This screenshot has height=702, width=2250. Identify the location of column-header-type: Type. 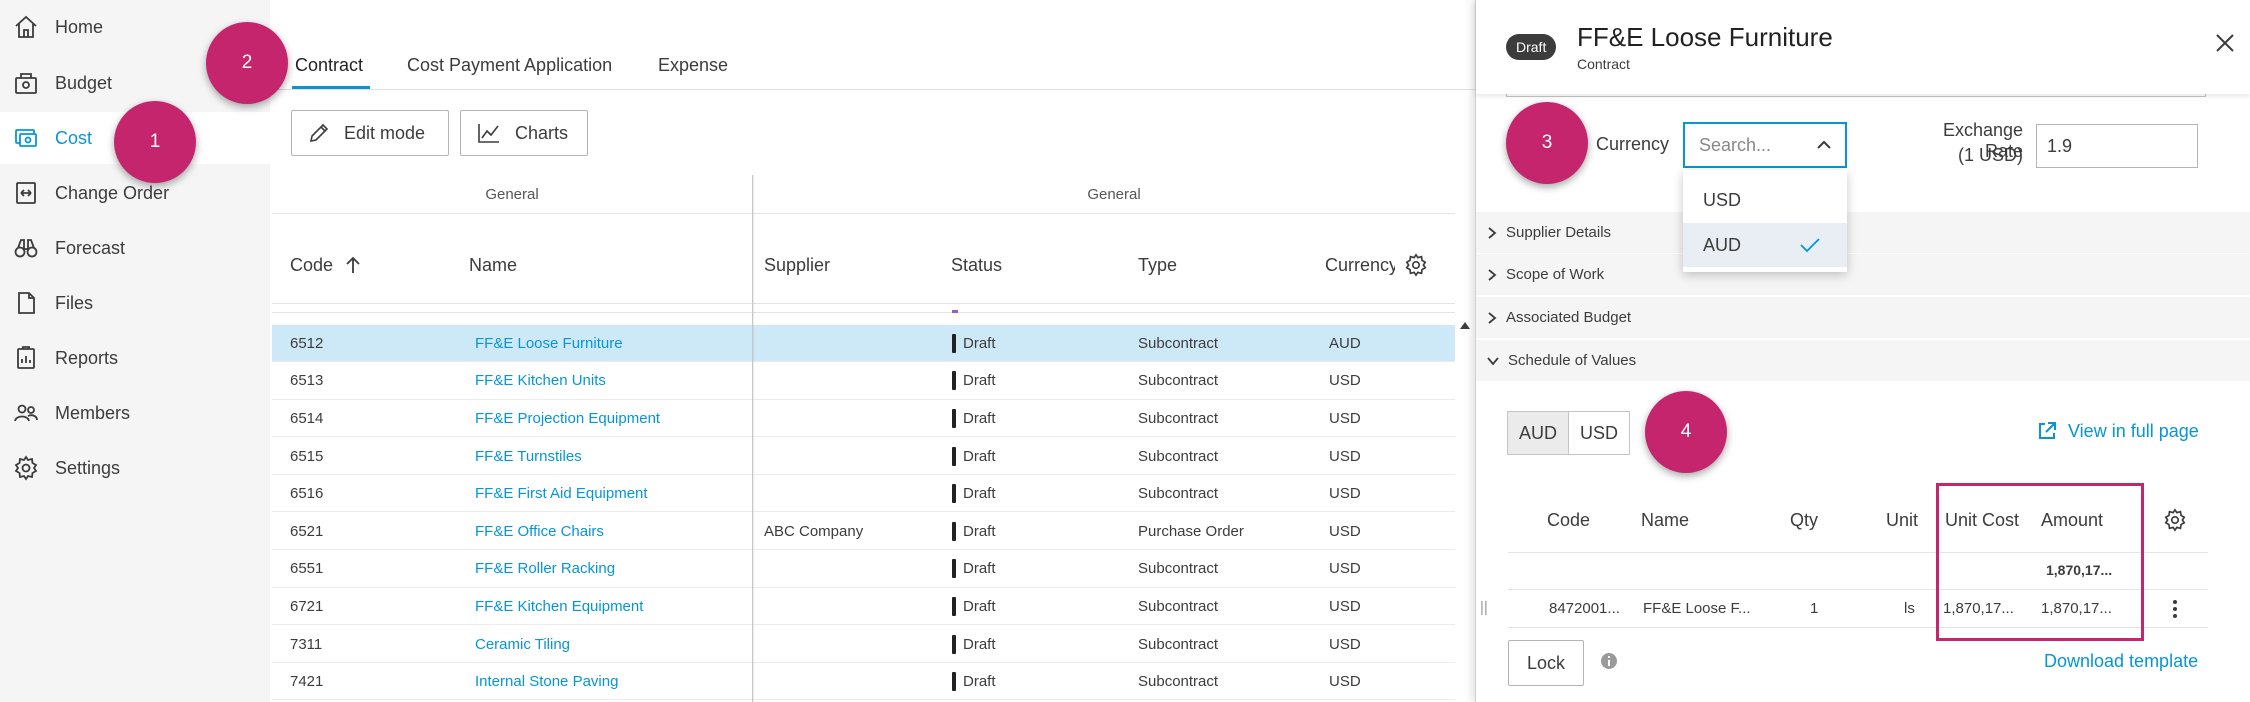
(1157, 265).